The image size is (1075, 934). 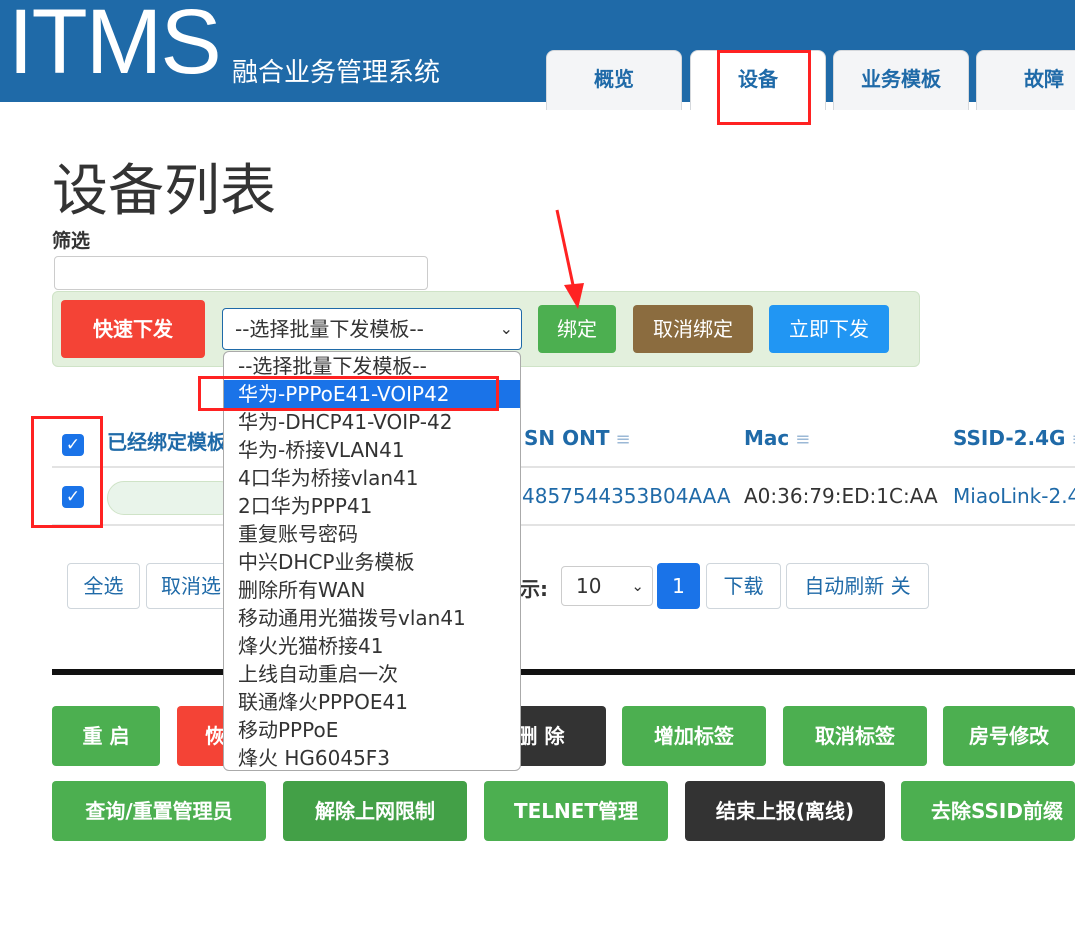 I want to click on page-size-label: 示:, so click(x=534, y=589).